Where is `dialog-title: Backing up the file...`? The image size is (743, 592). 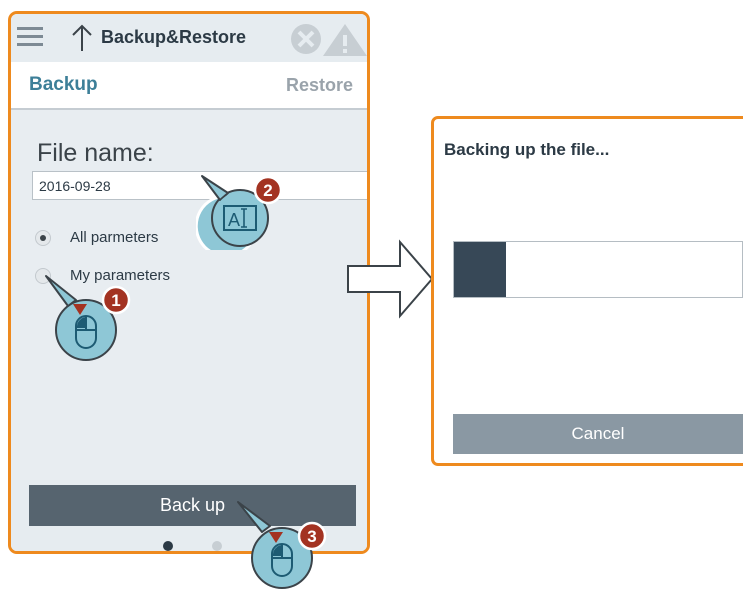
dialog-title: Backing up the file... is located at coordinates (527, 149).